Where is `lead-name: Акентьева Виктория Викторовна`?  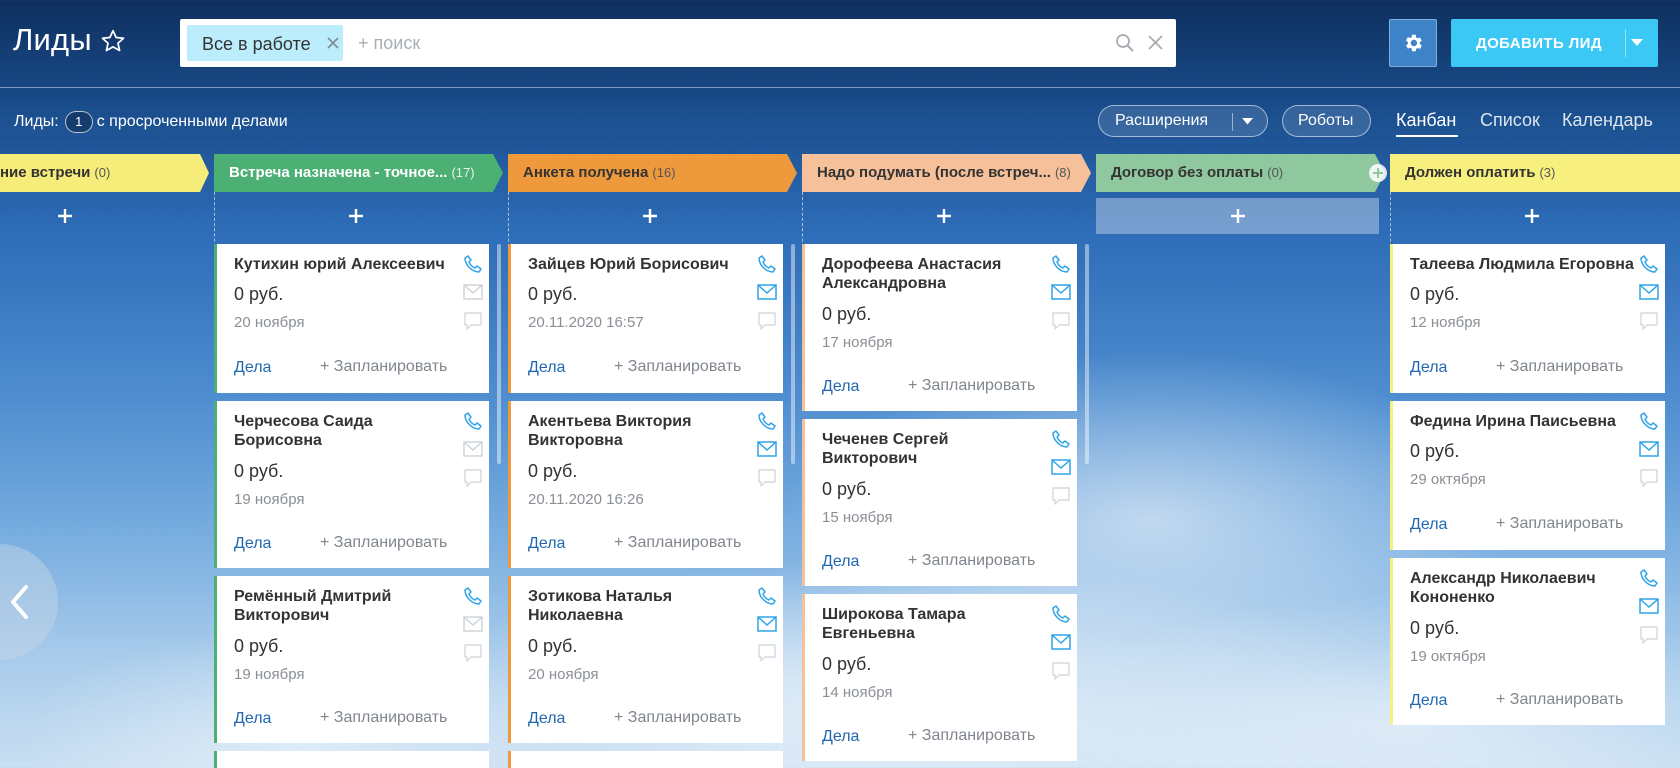 lead-name: Акентьева Виктория Викторовна is located at coordinates (640, 431).